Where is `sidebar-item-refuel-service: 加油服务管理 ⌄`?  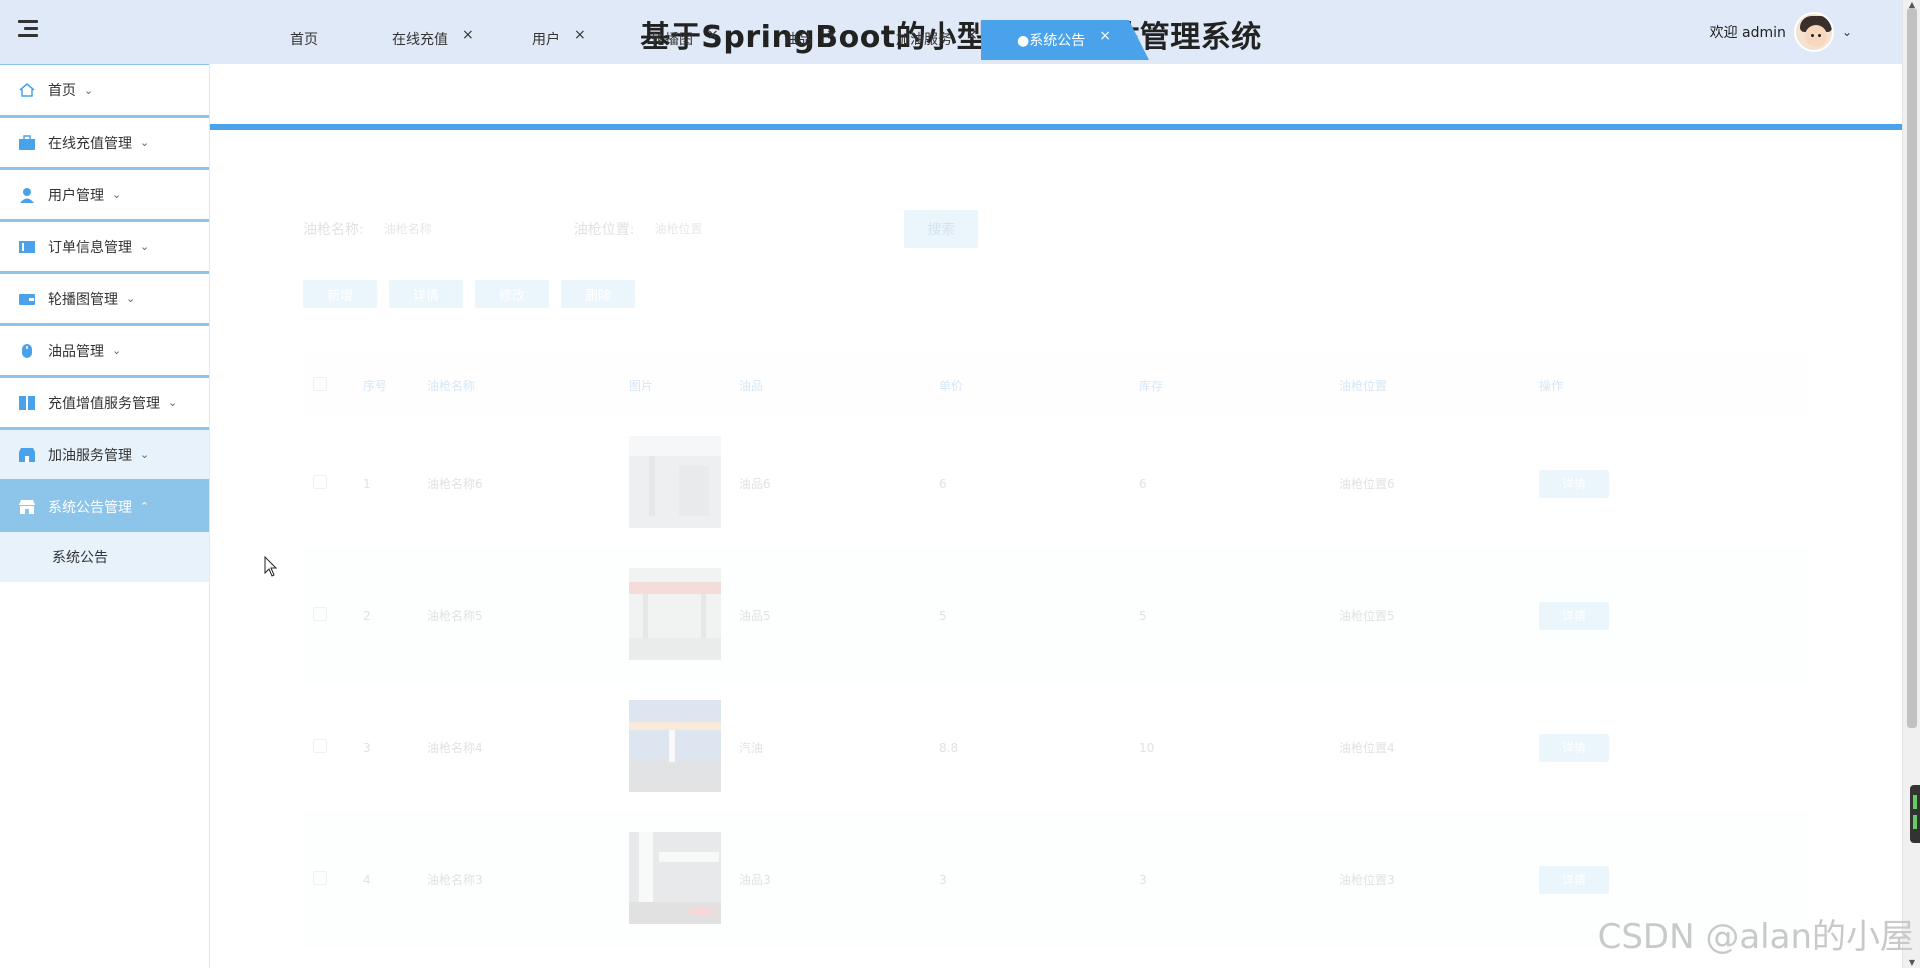 sidebar-item-refuel-service: 加油服务管理 ⌄ is located at coordinates (104, 454).